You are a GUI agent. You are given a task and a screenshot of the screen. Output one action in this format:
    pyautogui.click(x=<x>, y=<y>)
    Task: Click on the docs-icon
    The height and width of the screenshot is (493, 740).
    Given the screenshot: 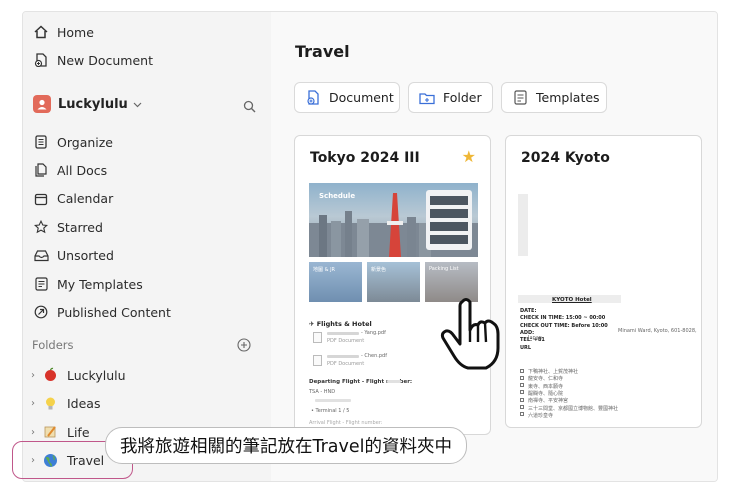 What is the action you would take?
    pyautogui.click(x=41, y=170)
    